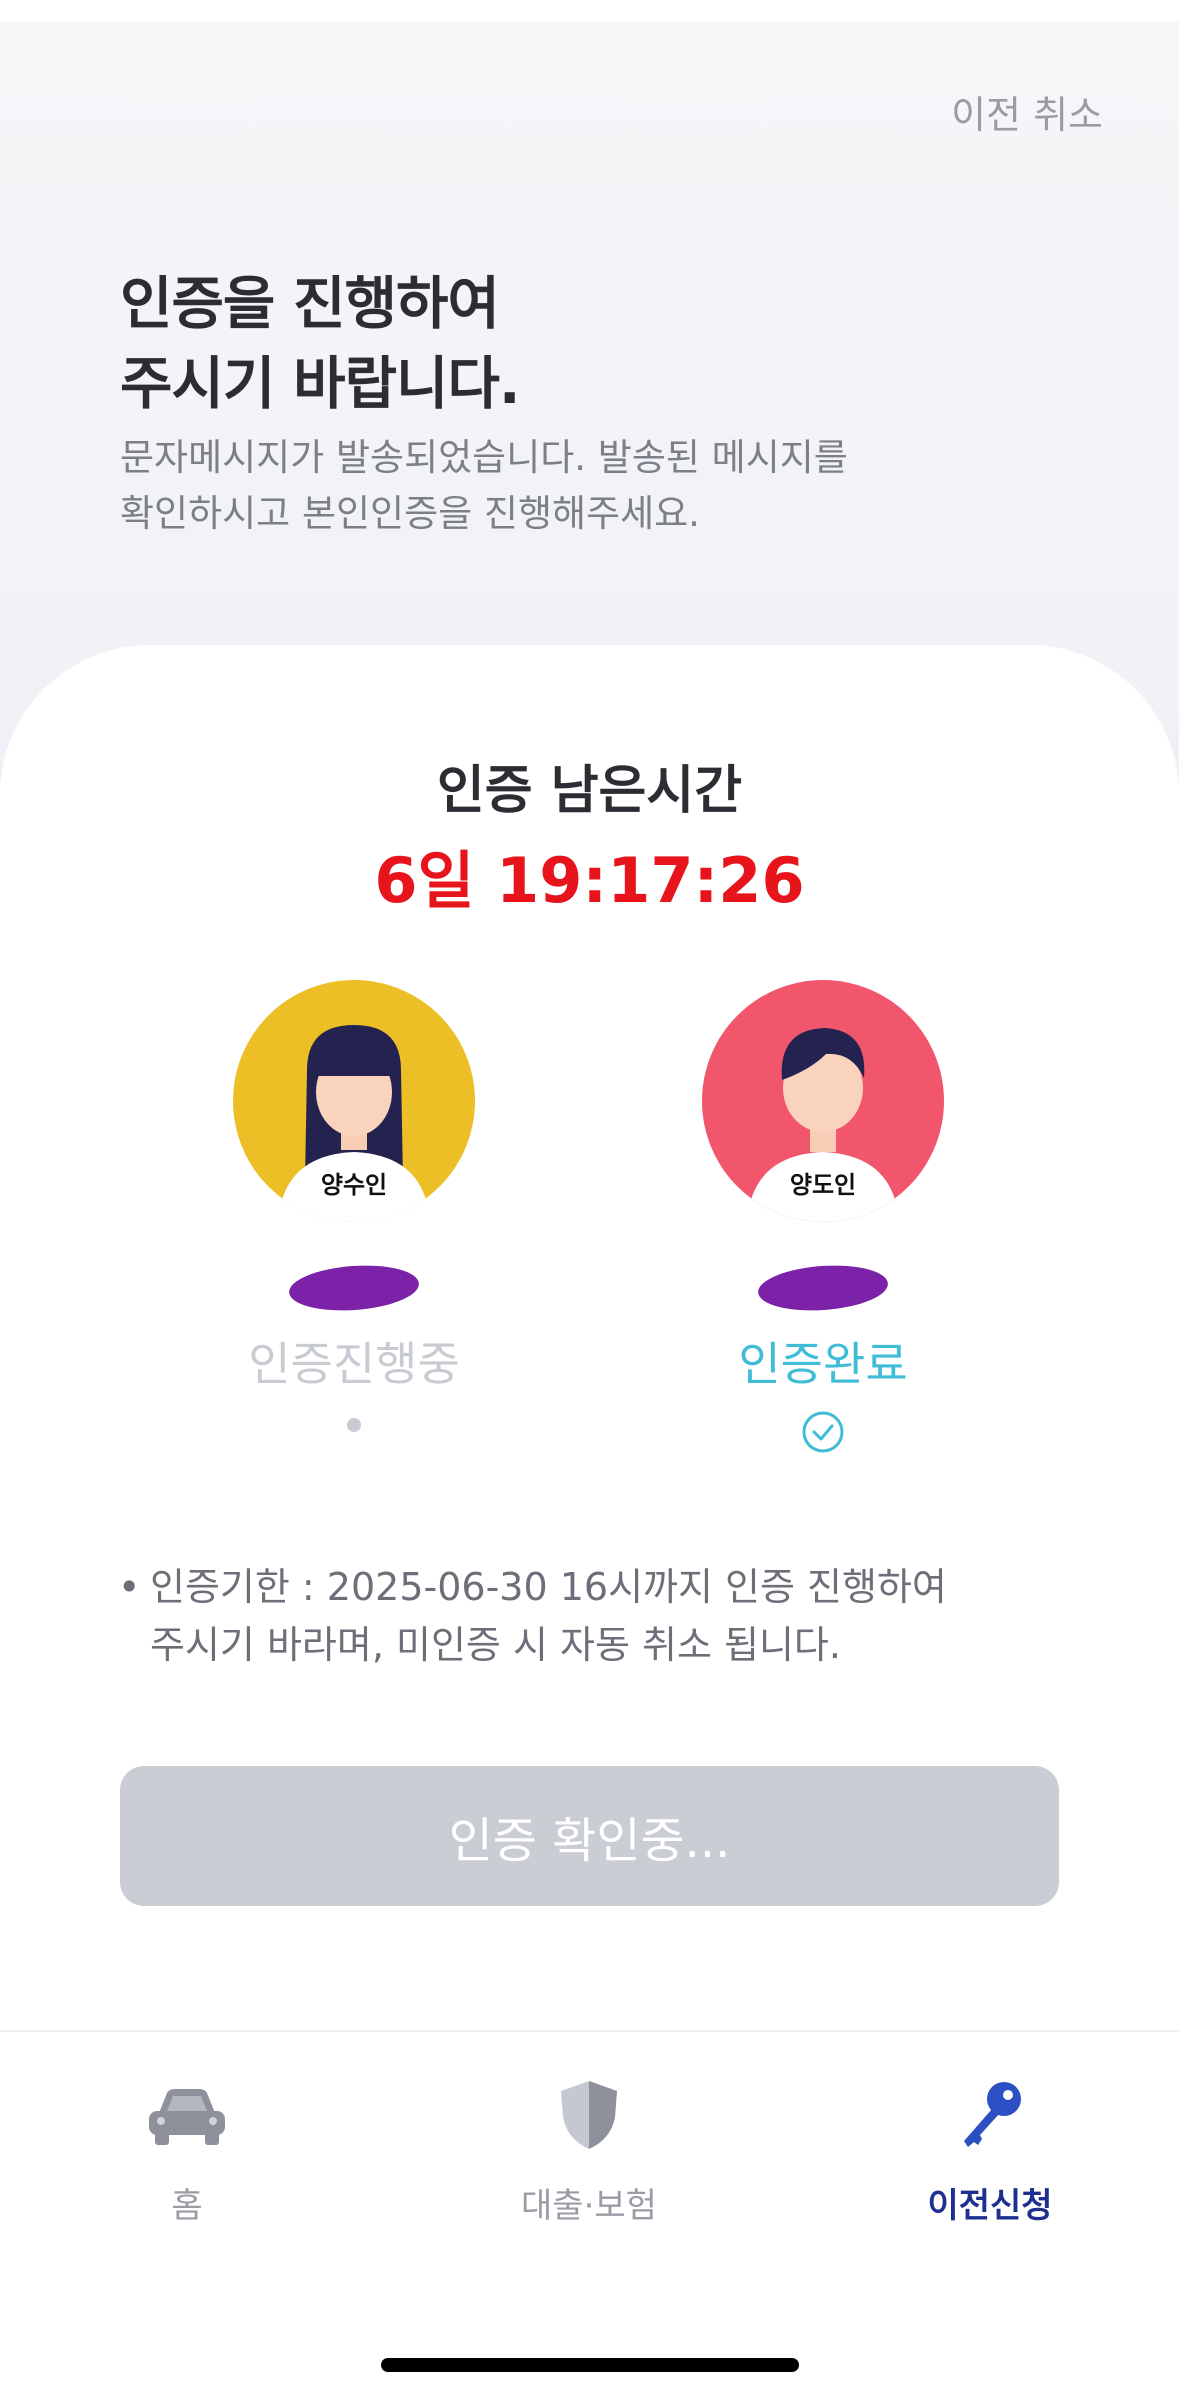 Image resolution: width=1179 pixels, height=2402 pixels. Describe the element at coordinates (990, 2206) in the screenshot. I see `tab-transfer-request-label: 이전신청` at that location.